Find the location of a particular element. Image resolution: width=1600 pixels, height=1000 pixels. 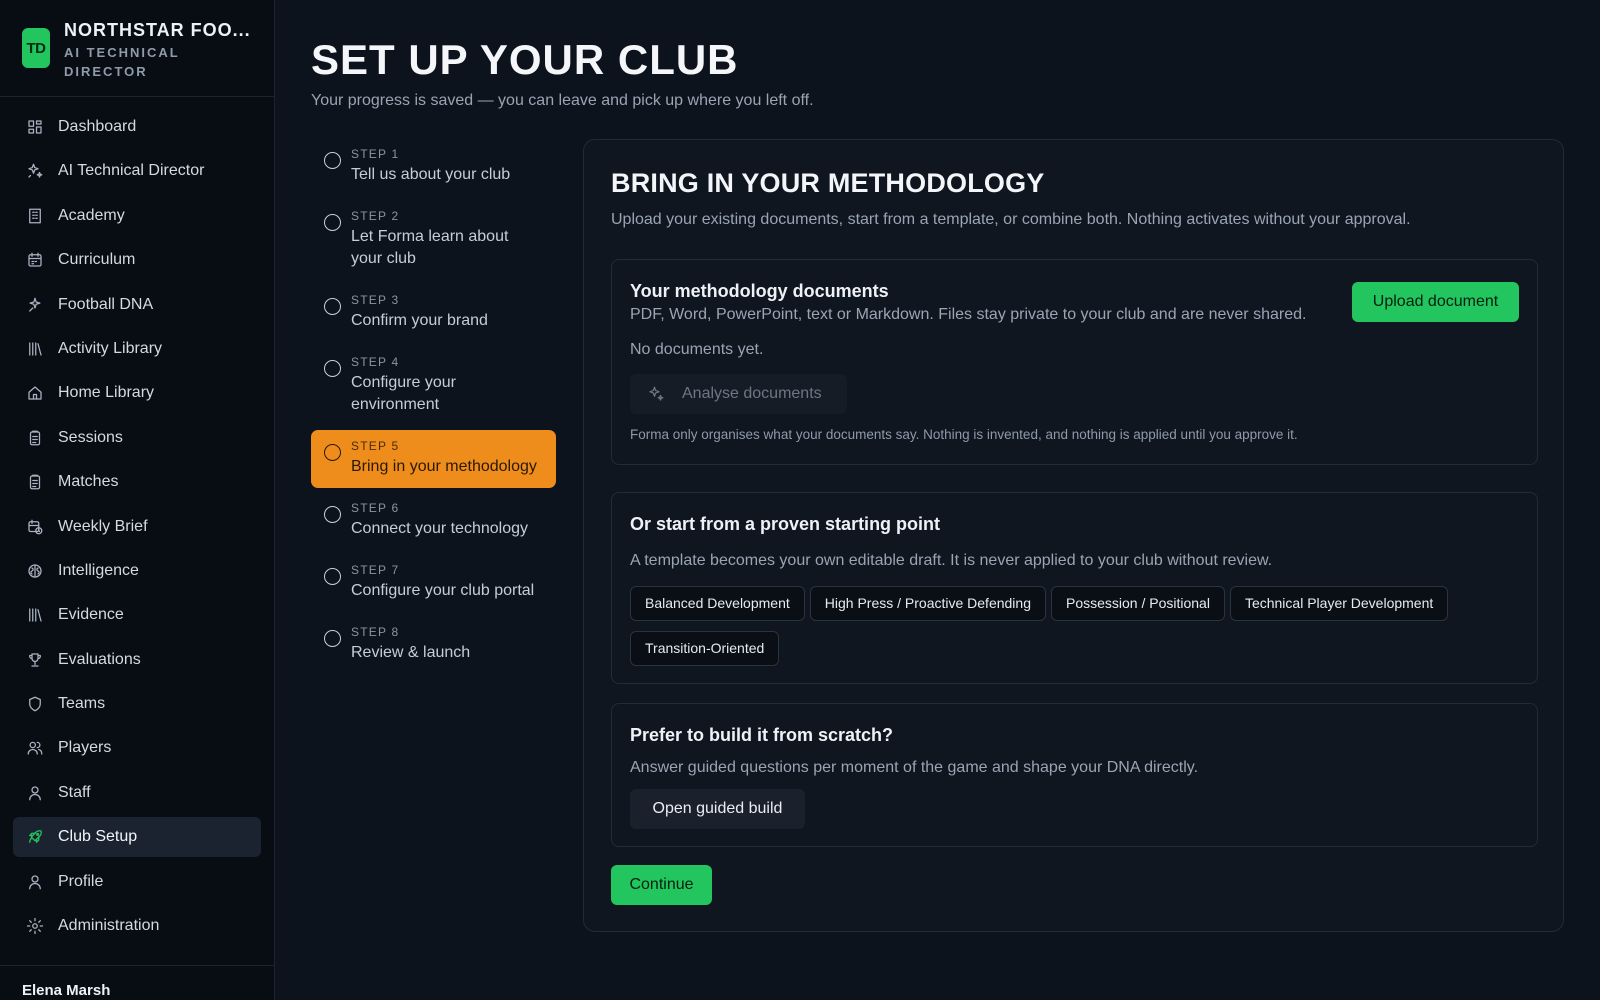

continue-button: Continue is located at coordinates (661, 885).